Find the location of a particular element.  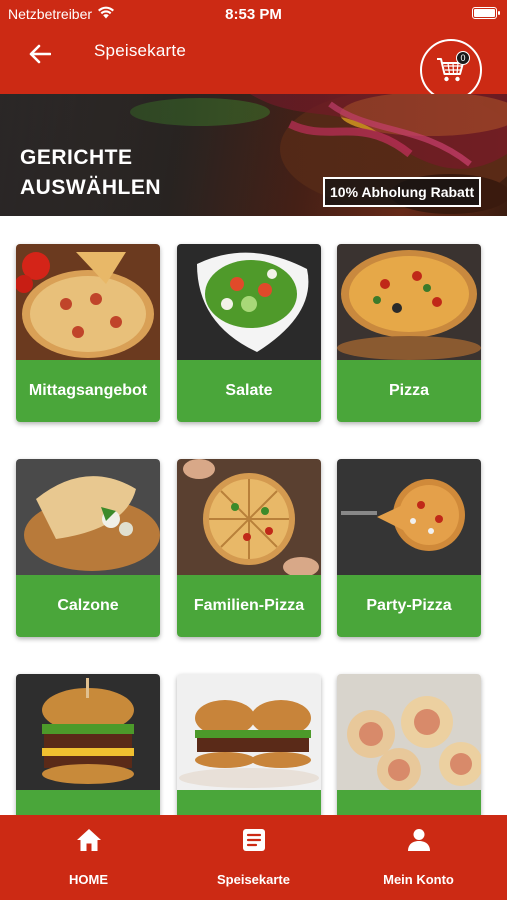

status-bar: Netzbetreiber 8:53 PM is located at coordinates (253, 14).